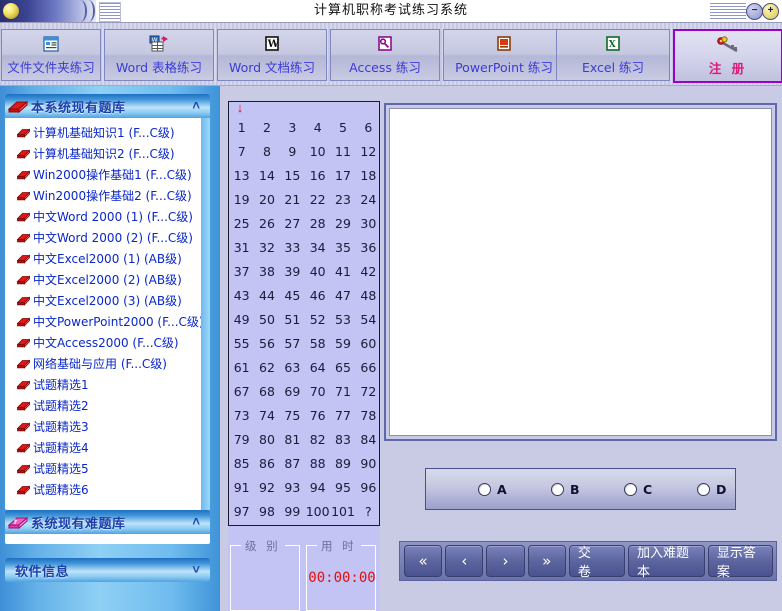 The width and height of the screenshot is (782, 611). Describe the element at coordinates (368, 248) in the screenshot. I see `question-number-cell: 36` at that location.